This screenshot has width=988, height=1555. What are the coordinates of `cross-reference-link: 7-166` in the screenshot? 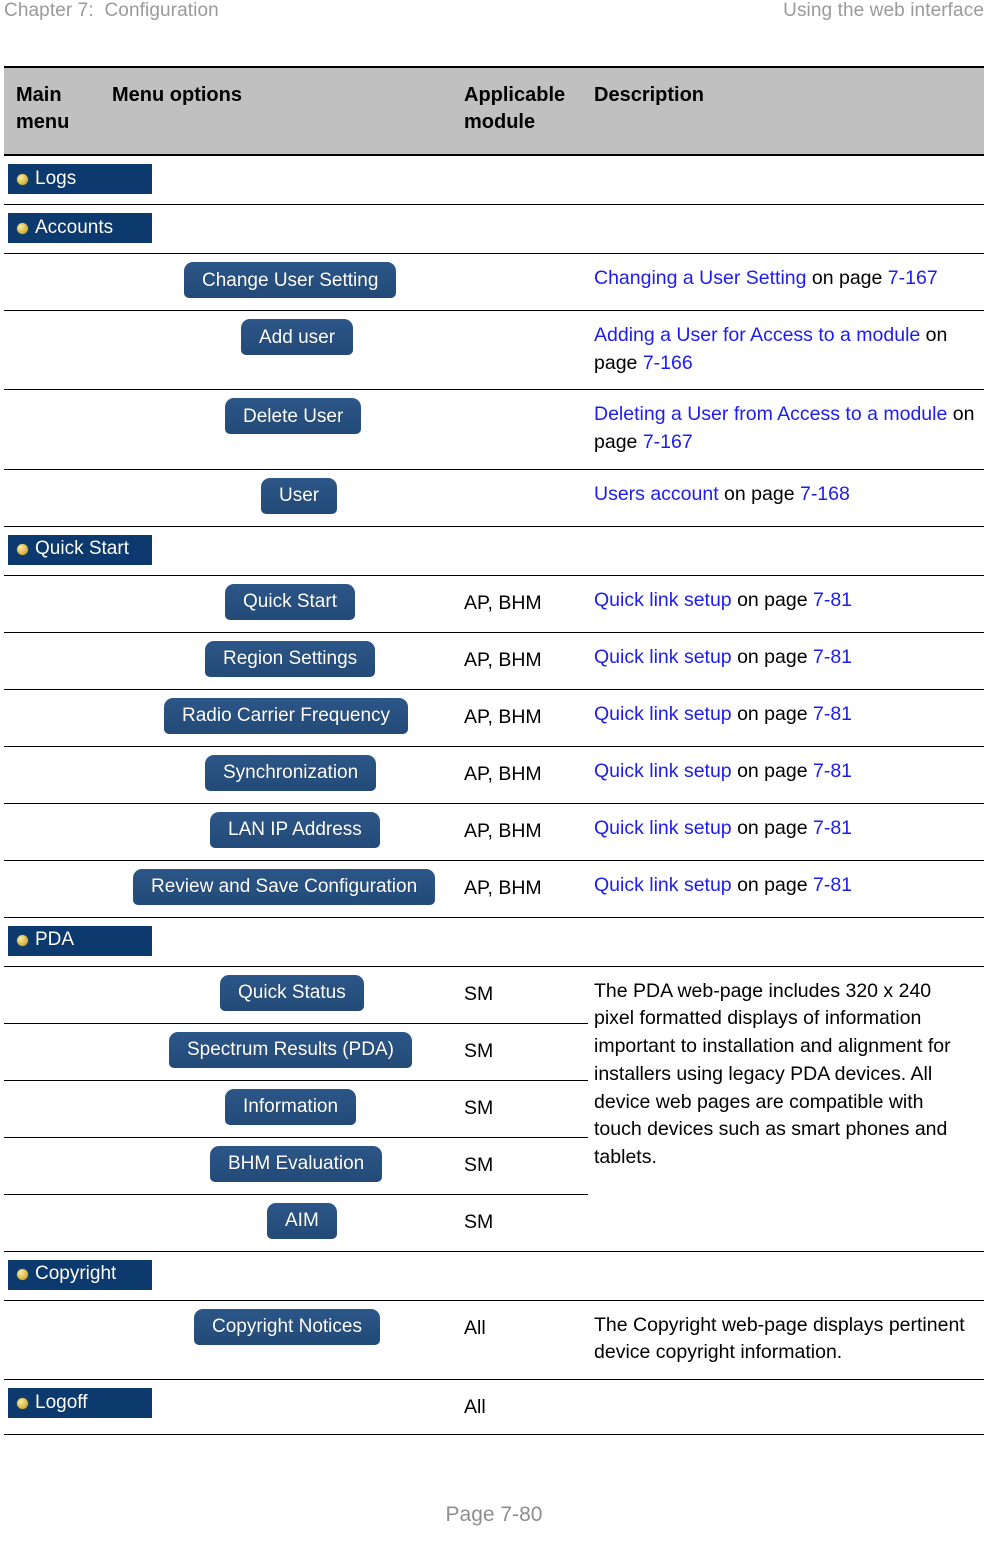 It's located at (668, 363).